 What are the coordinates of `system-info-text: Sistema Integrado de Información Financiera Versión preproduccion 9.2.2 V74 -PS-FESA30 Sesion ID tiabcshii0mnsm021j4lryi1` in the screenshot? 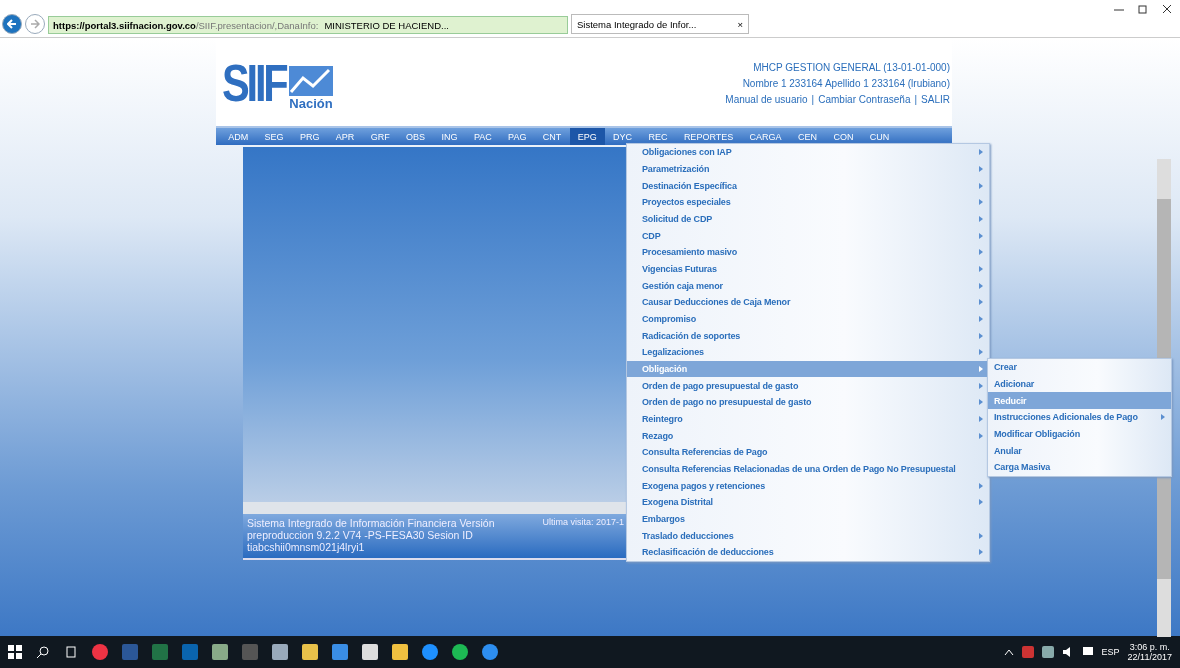 It's located at (371, 536).